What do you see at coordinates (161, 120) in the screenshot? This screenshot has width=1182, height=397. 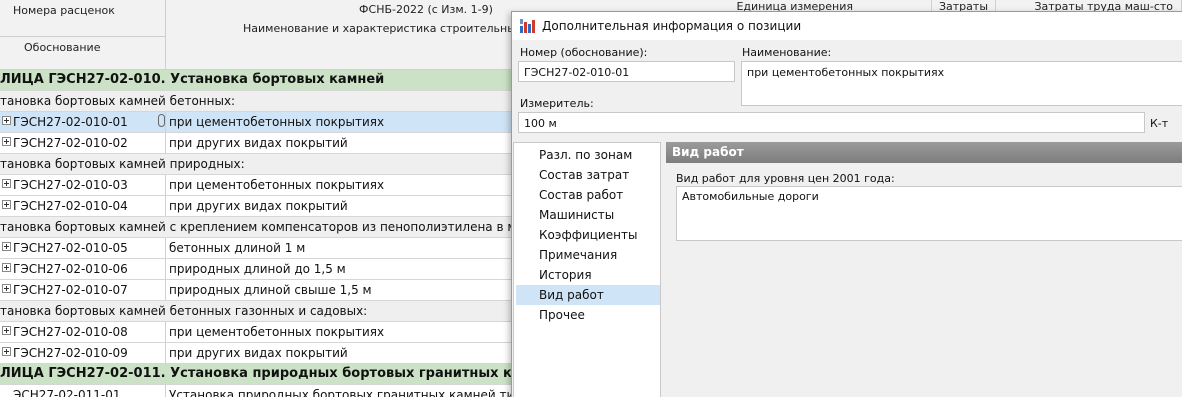 I see `paperclip-icon` at bounding box center [161, 120].